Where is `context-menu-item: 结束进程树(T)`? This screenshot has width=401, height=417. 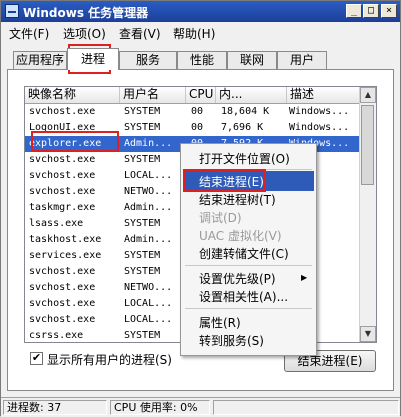
context-menu-item: 结束进程树(T) is located at coordinates (237, 199).